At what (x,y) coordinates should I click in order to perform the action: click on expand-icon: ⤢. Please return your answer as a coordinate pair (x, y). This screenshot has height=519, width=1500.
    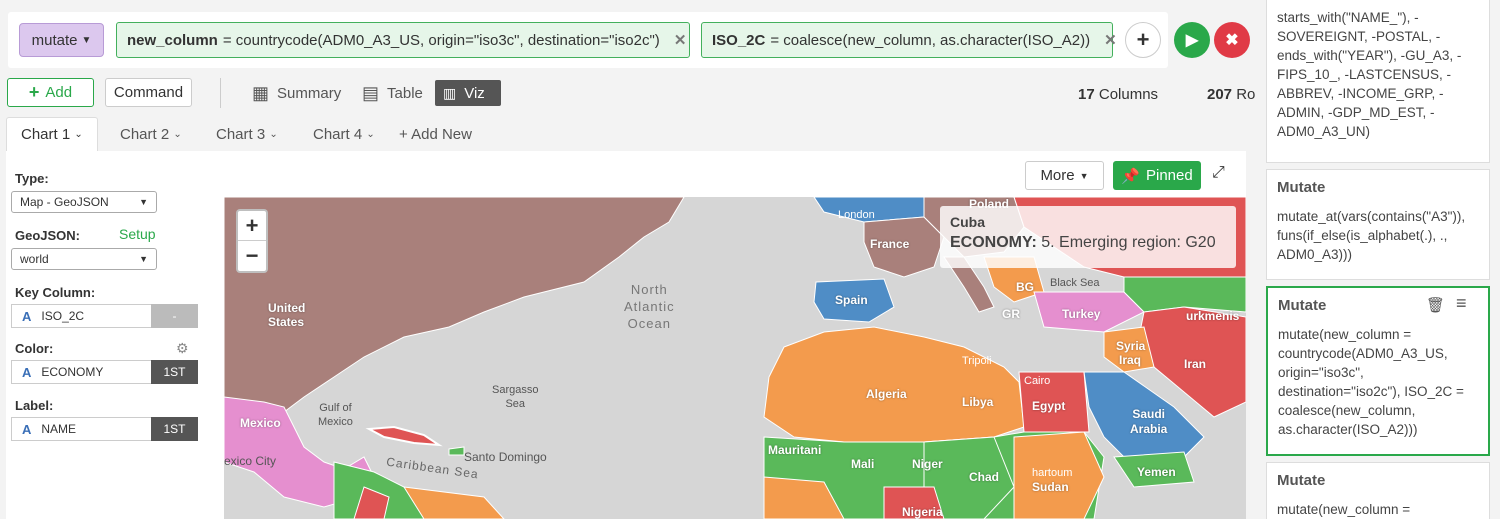
    Looking at the image, I should click on (1222, 174).